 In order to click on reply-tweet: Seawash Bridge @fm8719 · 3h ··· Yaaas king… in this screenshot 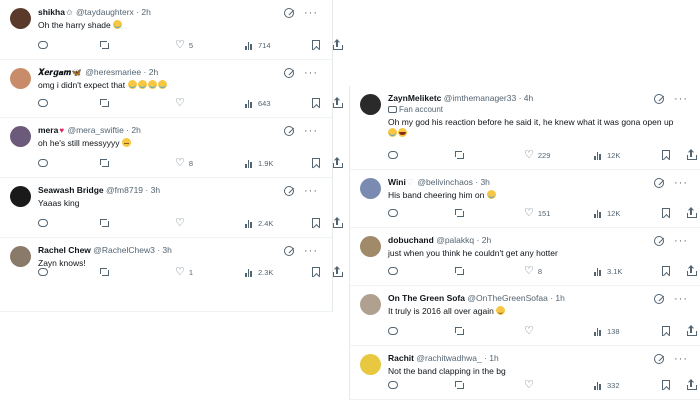, I will do `click(171, 208)`.